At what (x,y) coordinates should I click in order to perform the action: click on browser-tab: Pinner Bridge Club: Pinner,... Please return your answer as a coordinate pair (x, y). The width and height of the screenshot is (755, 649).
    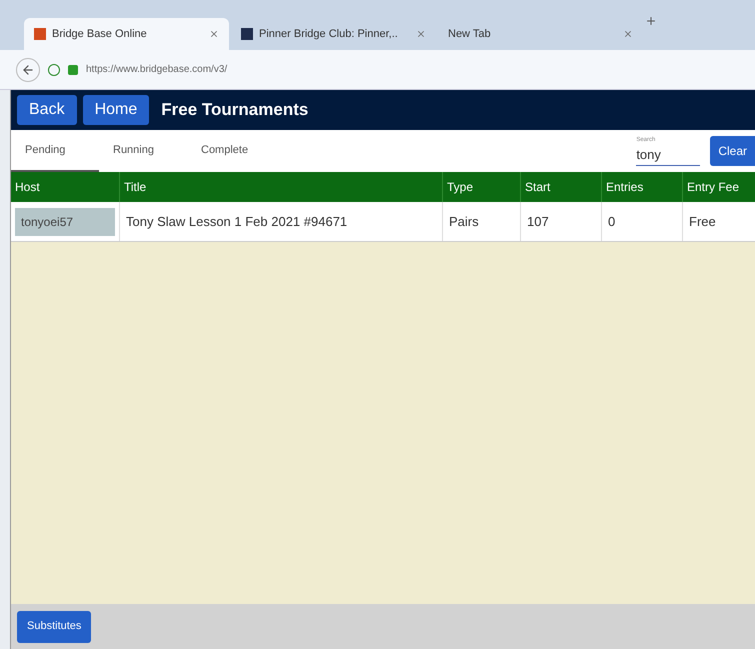
    Looking at the image, I should click on (333, 34).